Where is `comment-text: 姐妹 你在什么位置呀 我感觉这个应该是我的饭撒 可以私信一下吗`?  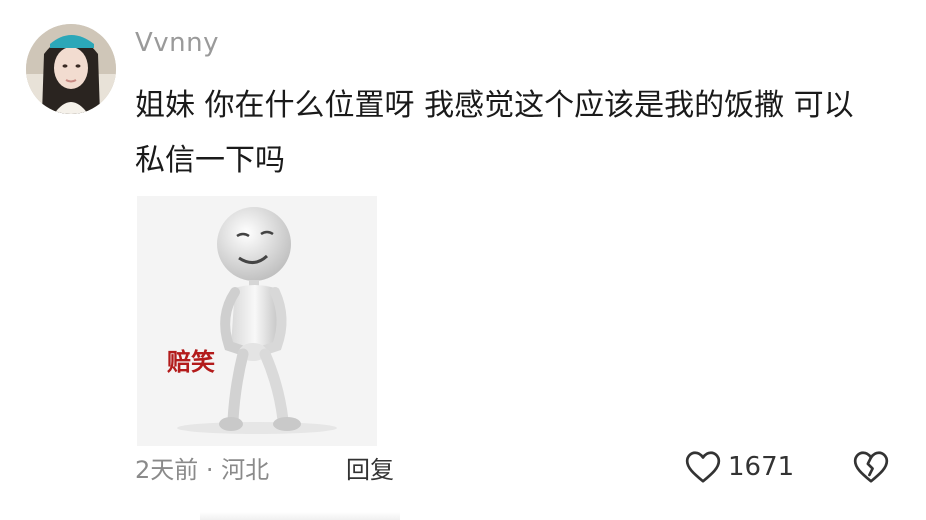
comment-text: 姐妹 你在什么位置呀 我感觉这个应该是我的饭撒 可以私信一下吗 is located at coordinates (494, 133).